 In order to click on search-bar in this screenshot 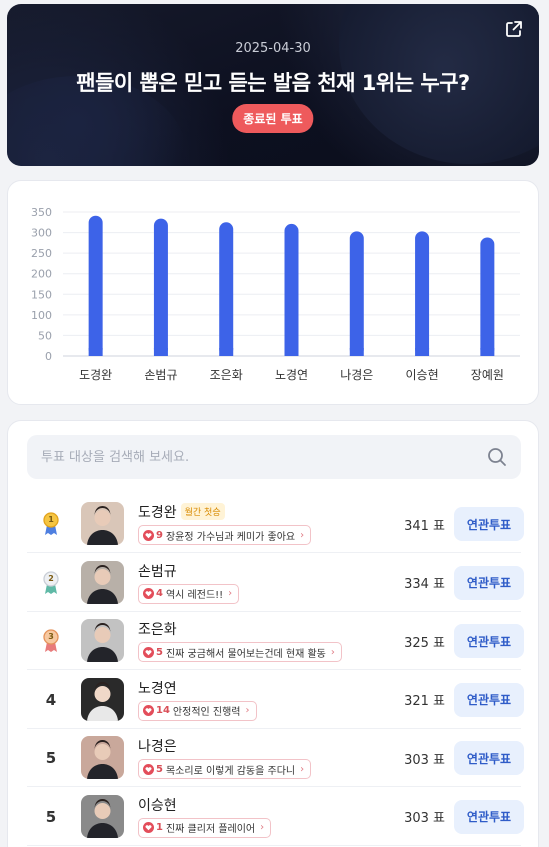, I will do `click(274, 457)`.